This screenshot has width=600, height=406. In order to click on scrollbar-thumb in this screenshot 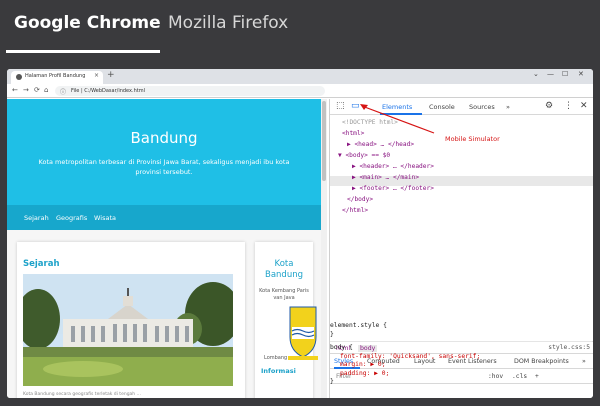, I will do `click(324, 141)`.